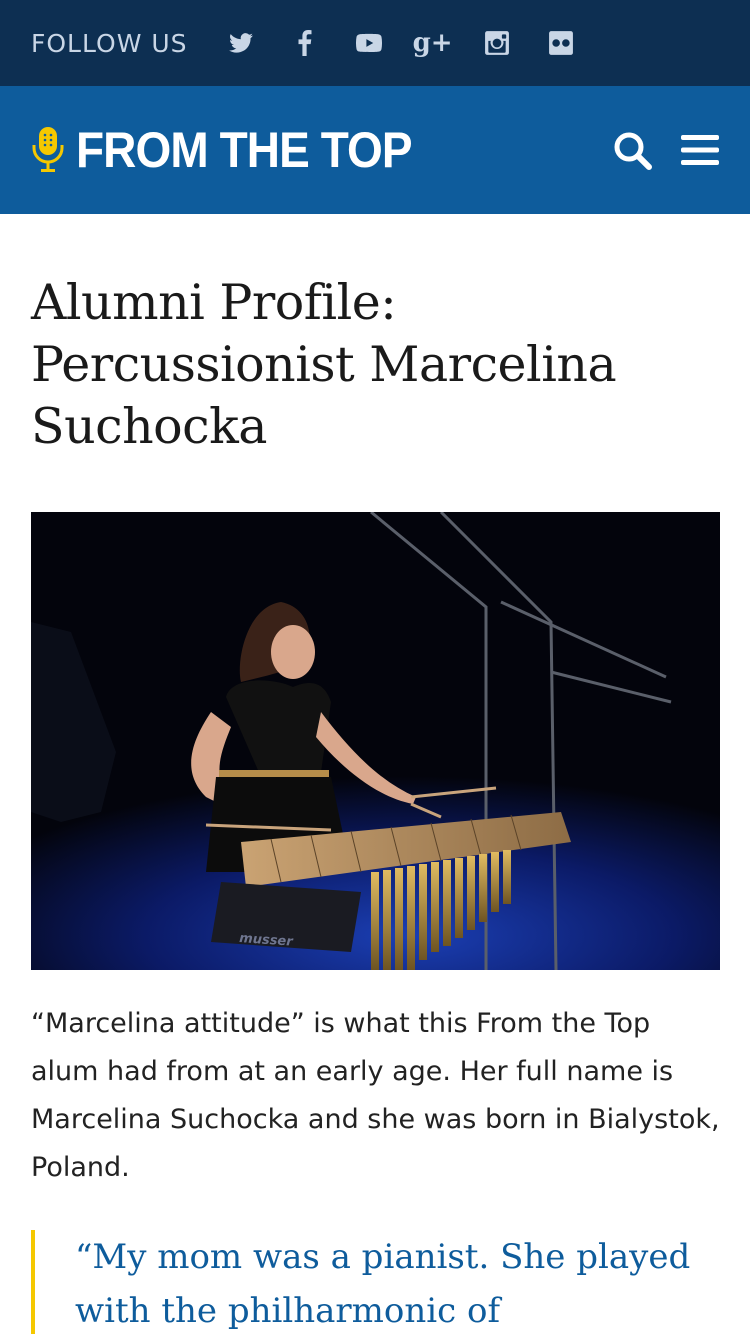 This screenshot has height=1334, width=750. I want to click on hamburger-menu-icon, so click(700, 150).